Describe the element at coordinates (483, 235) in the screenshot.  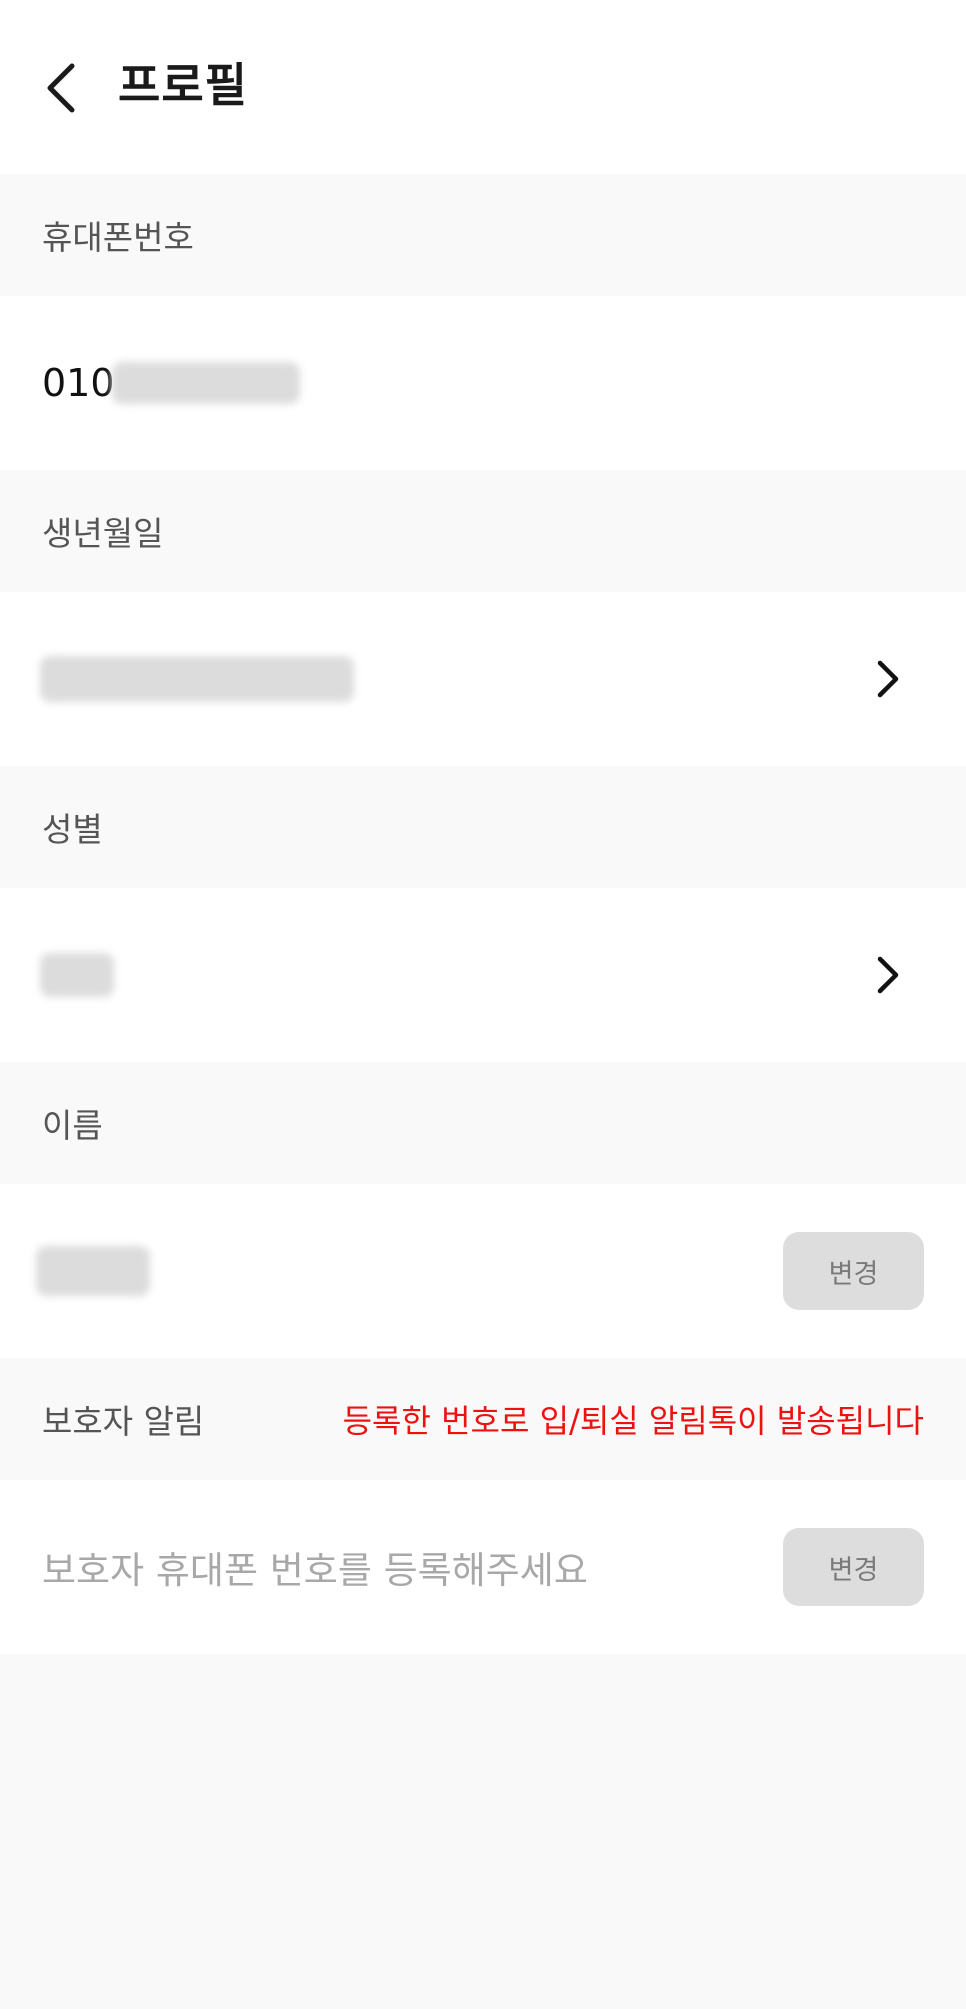
I see `phone-section-header: 휴대폰번호` at that location.